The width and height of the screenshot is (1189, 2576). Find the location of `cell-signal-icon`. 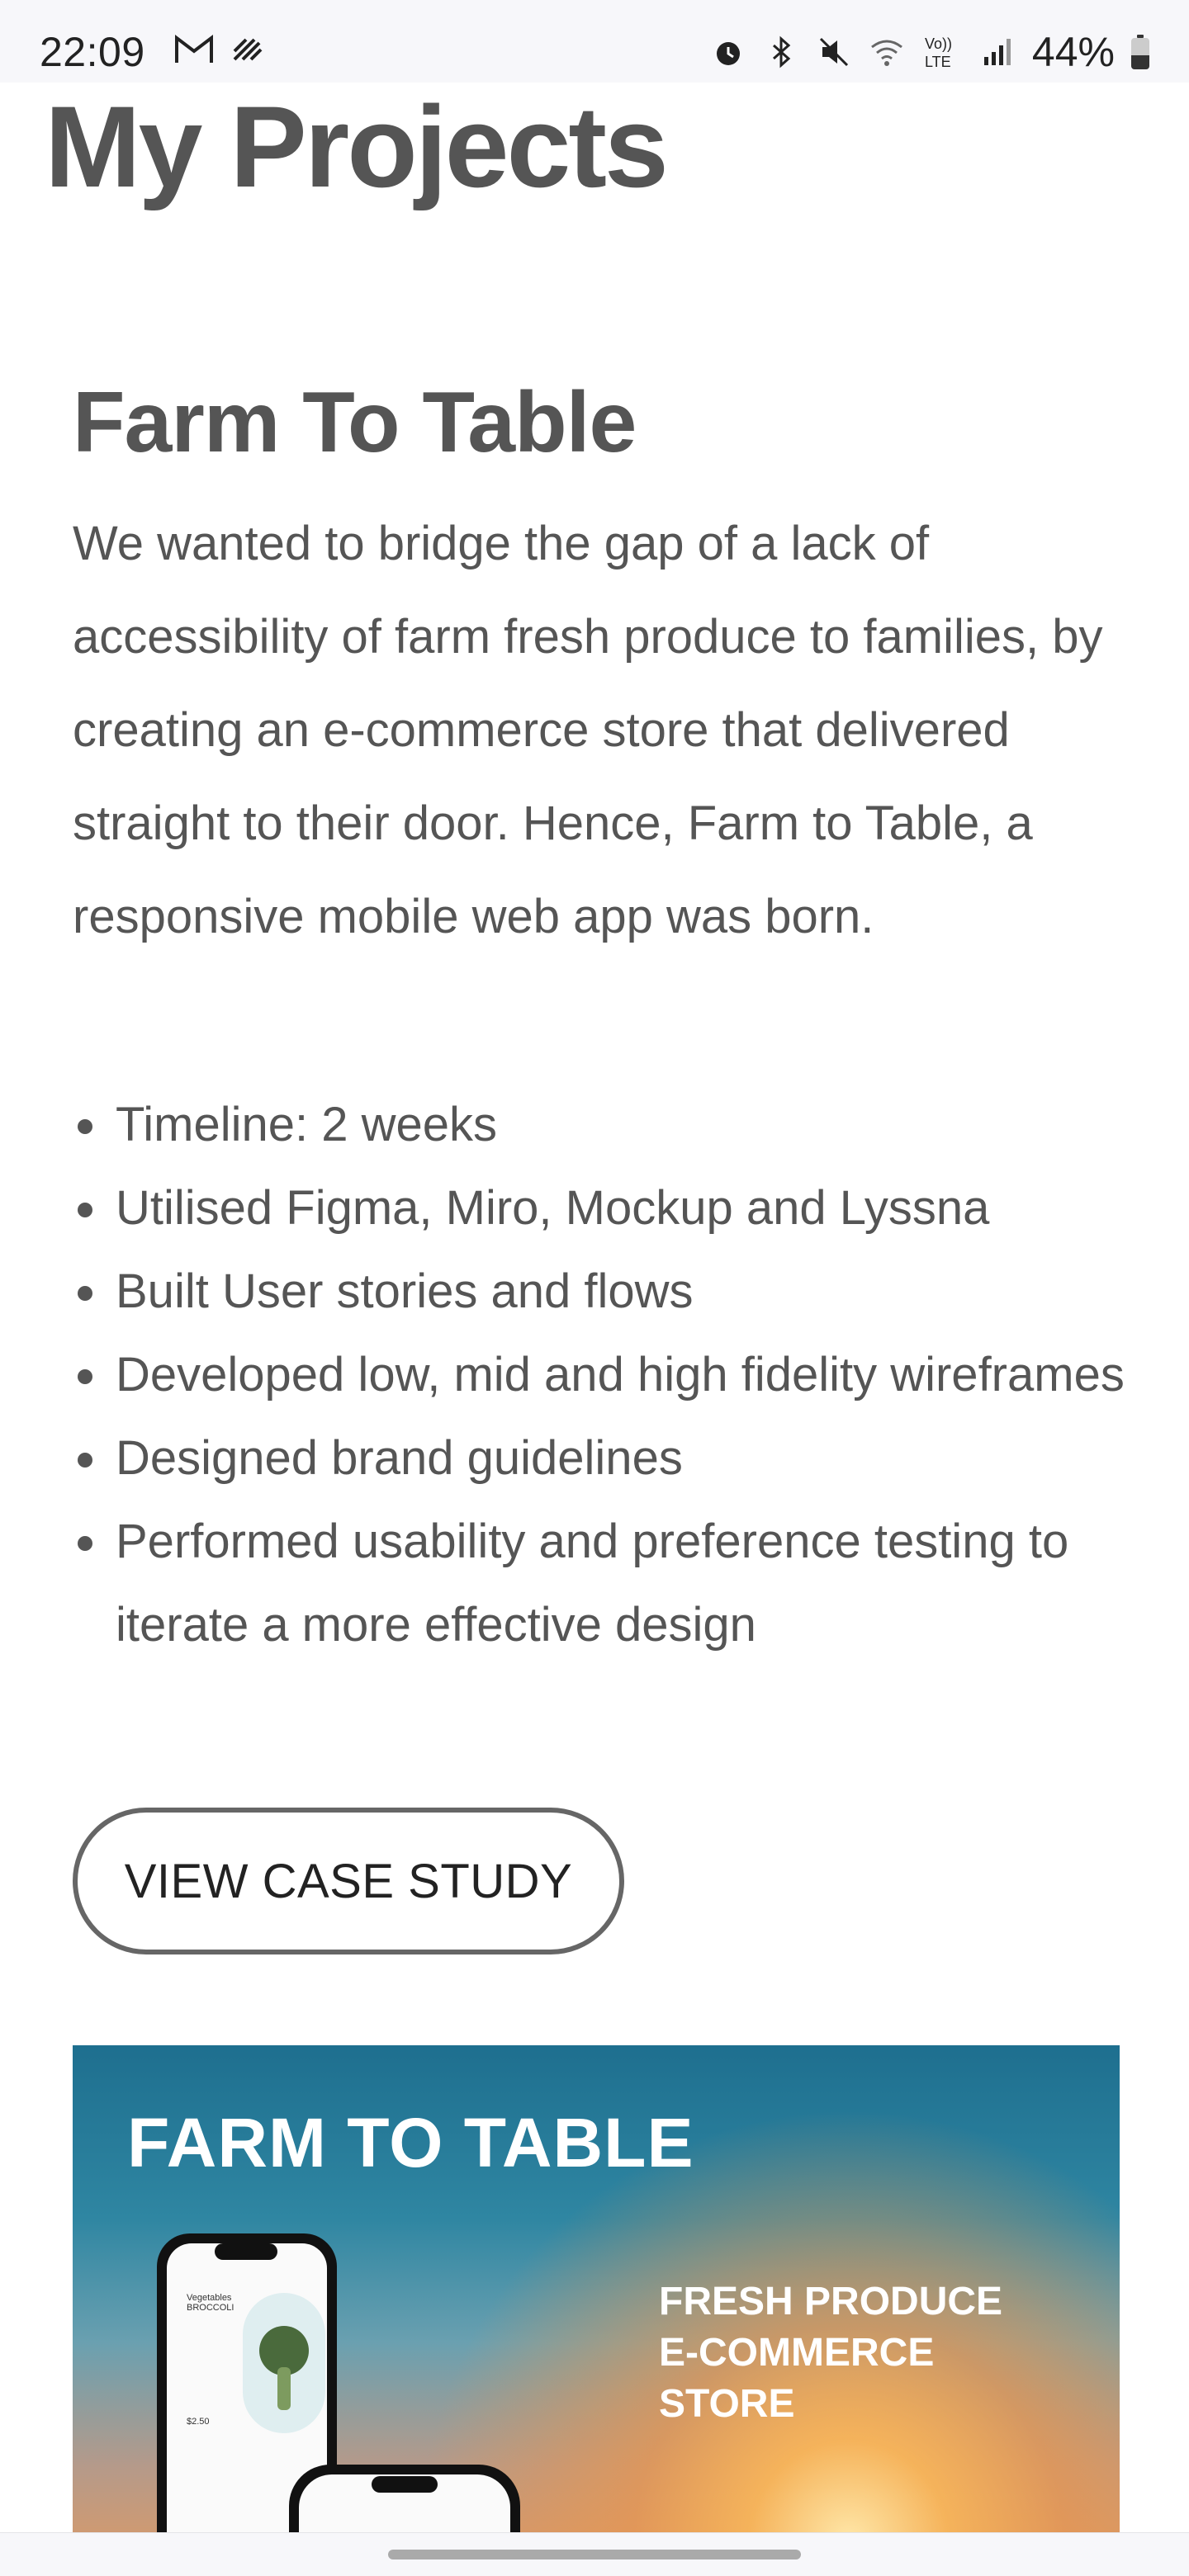

cell-signal-icon is located at coordinates (997, 52).